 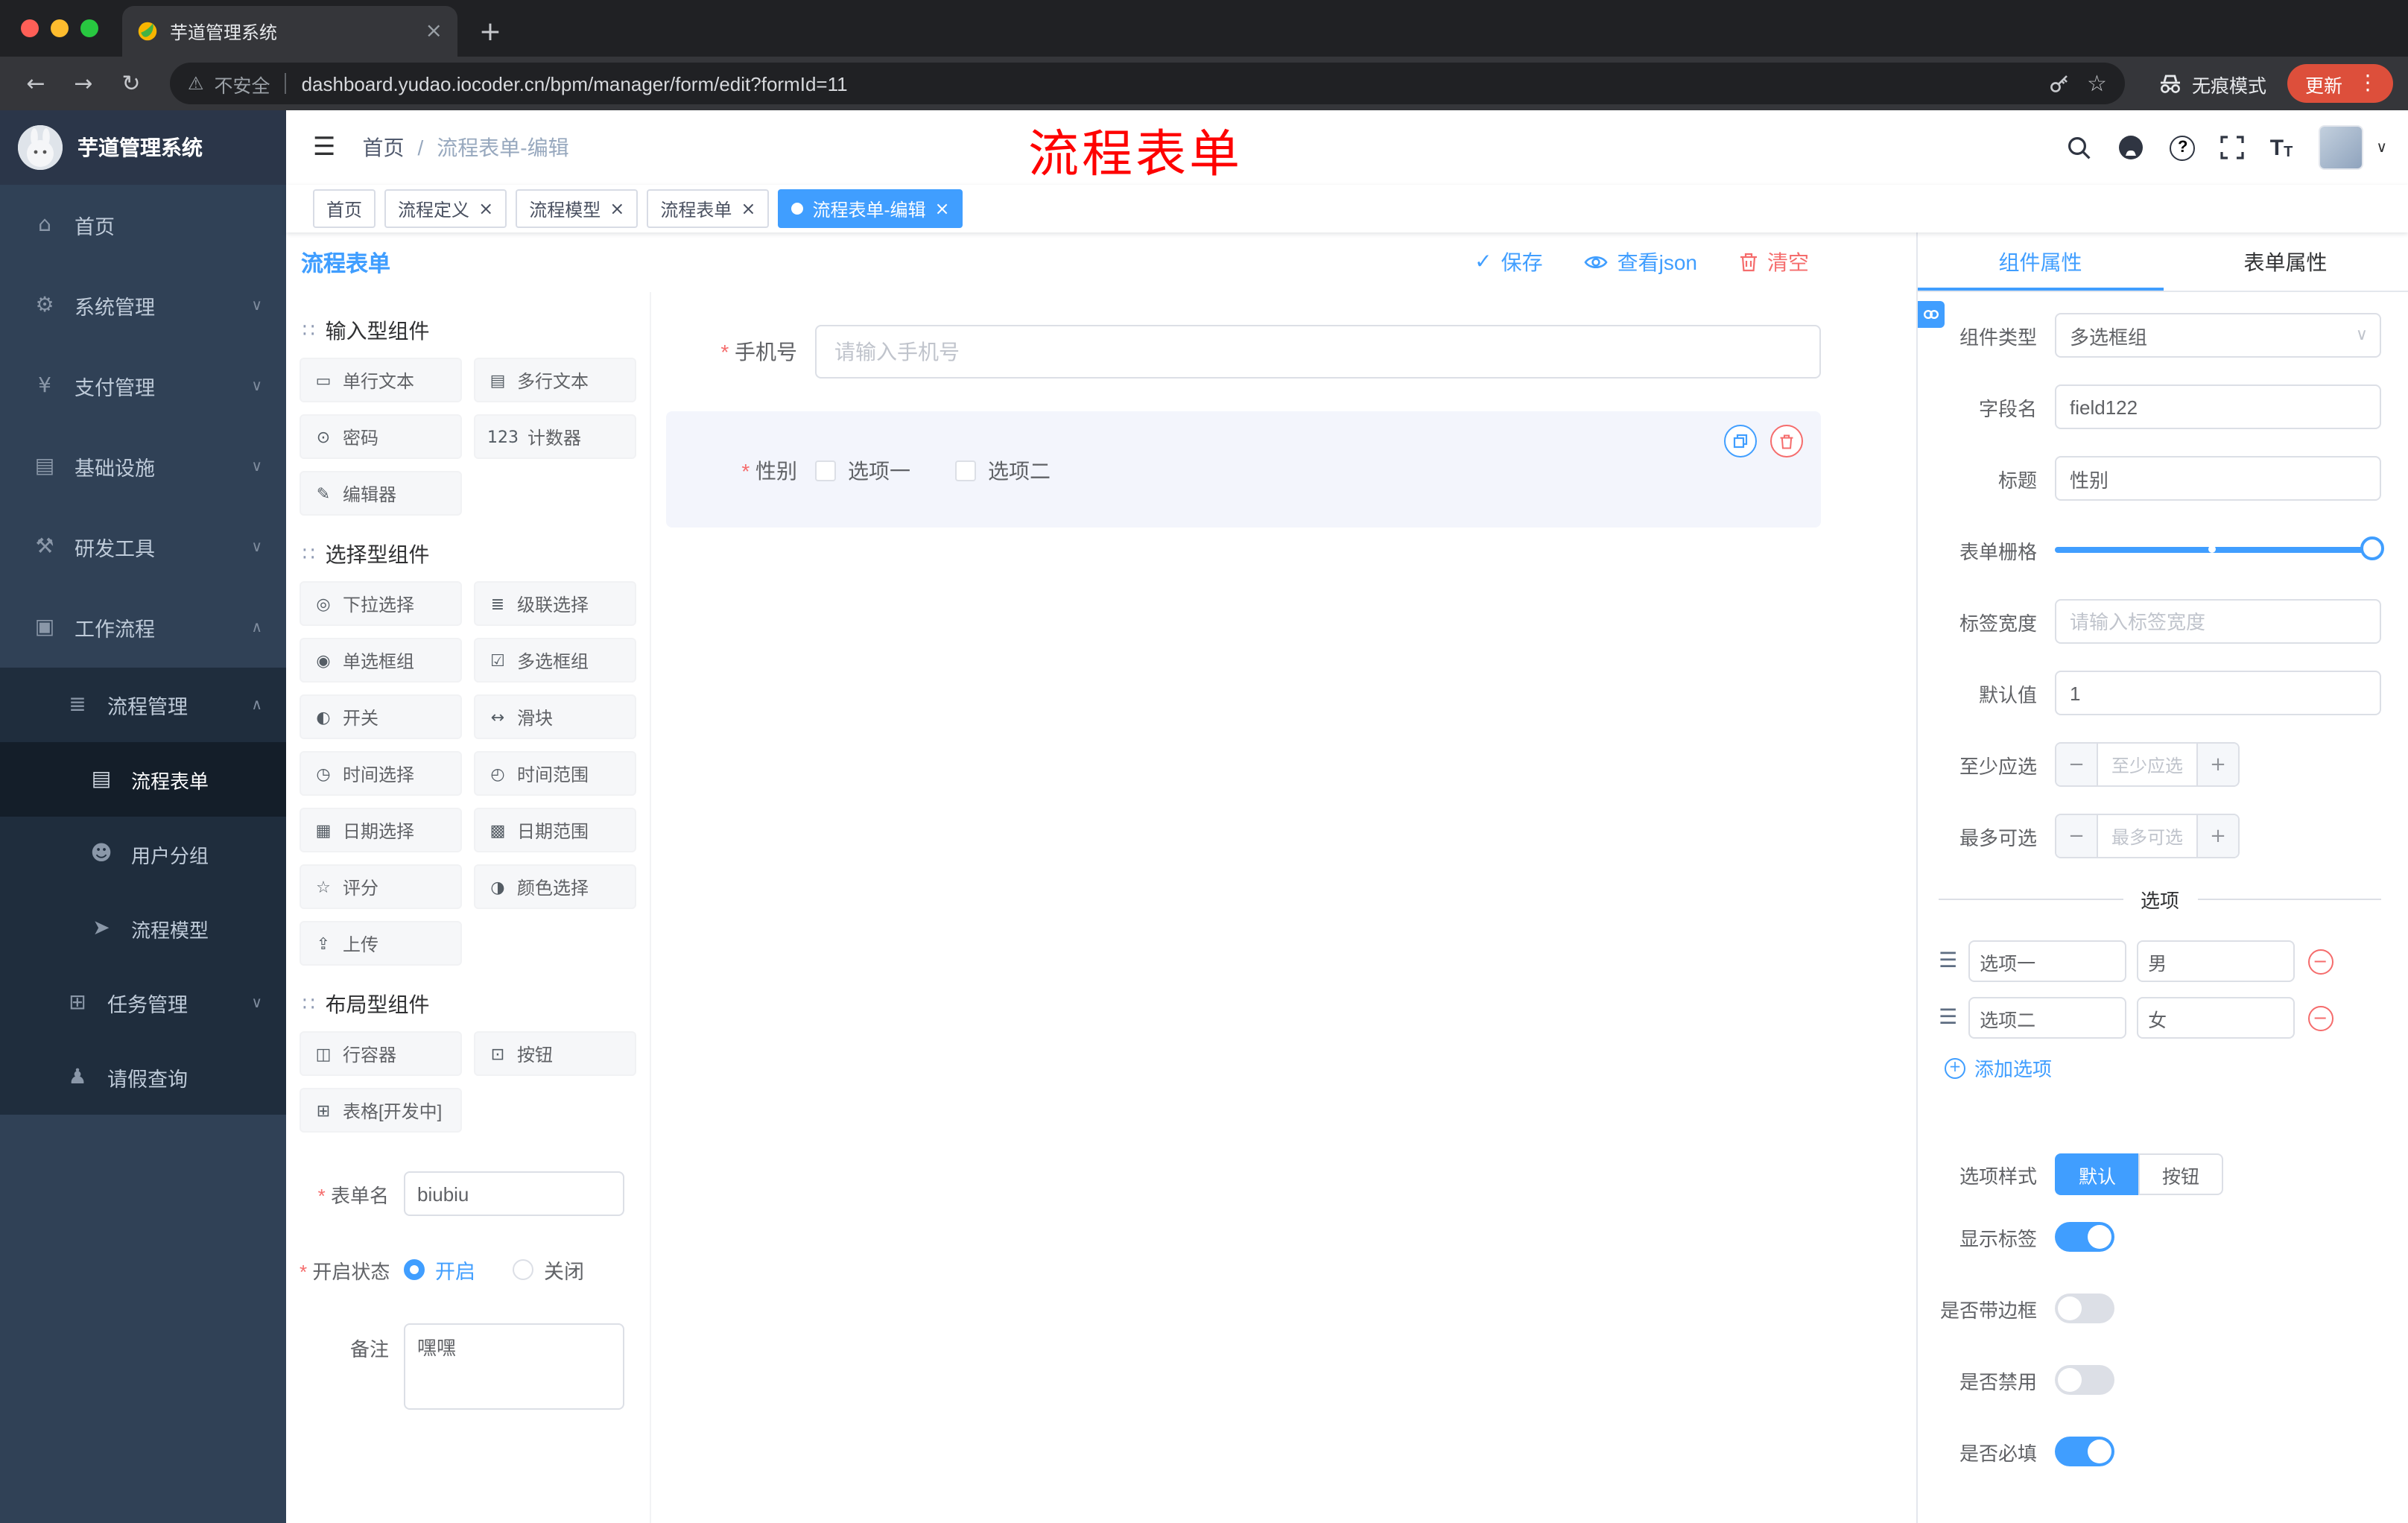 I want to click on canvas-field-phone: 手机号, so click(x=1243, y=352).